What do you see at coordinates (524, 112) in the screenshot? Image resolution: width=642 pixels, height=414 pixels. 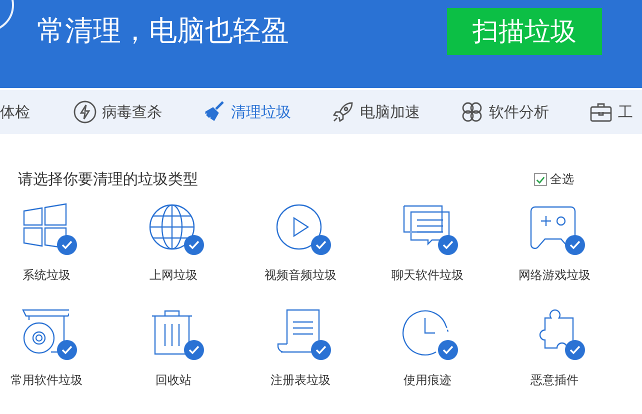 I see `nav-tab: 软件分析` at bounding box center [524, 112].